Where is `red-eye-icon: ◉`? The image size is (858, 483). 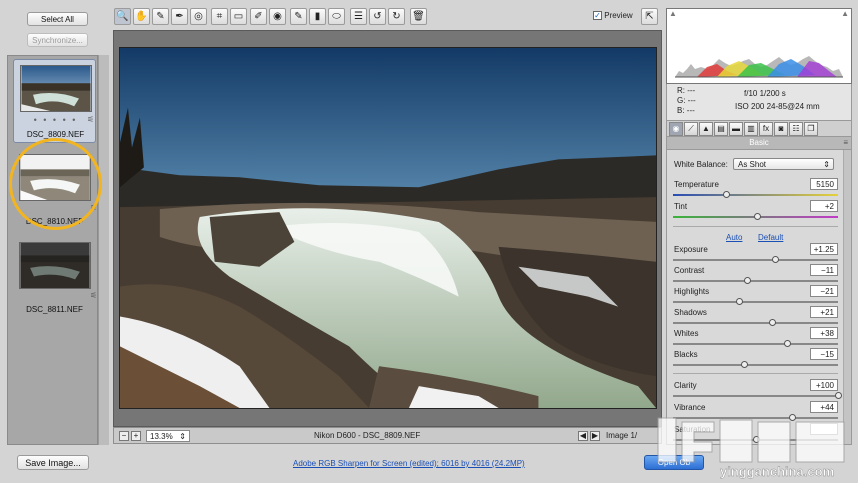
red-eye-icon: ◉ is located at coordinates (277, 16).